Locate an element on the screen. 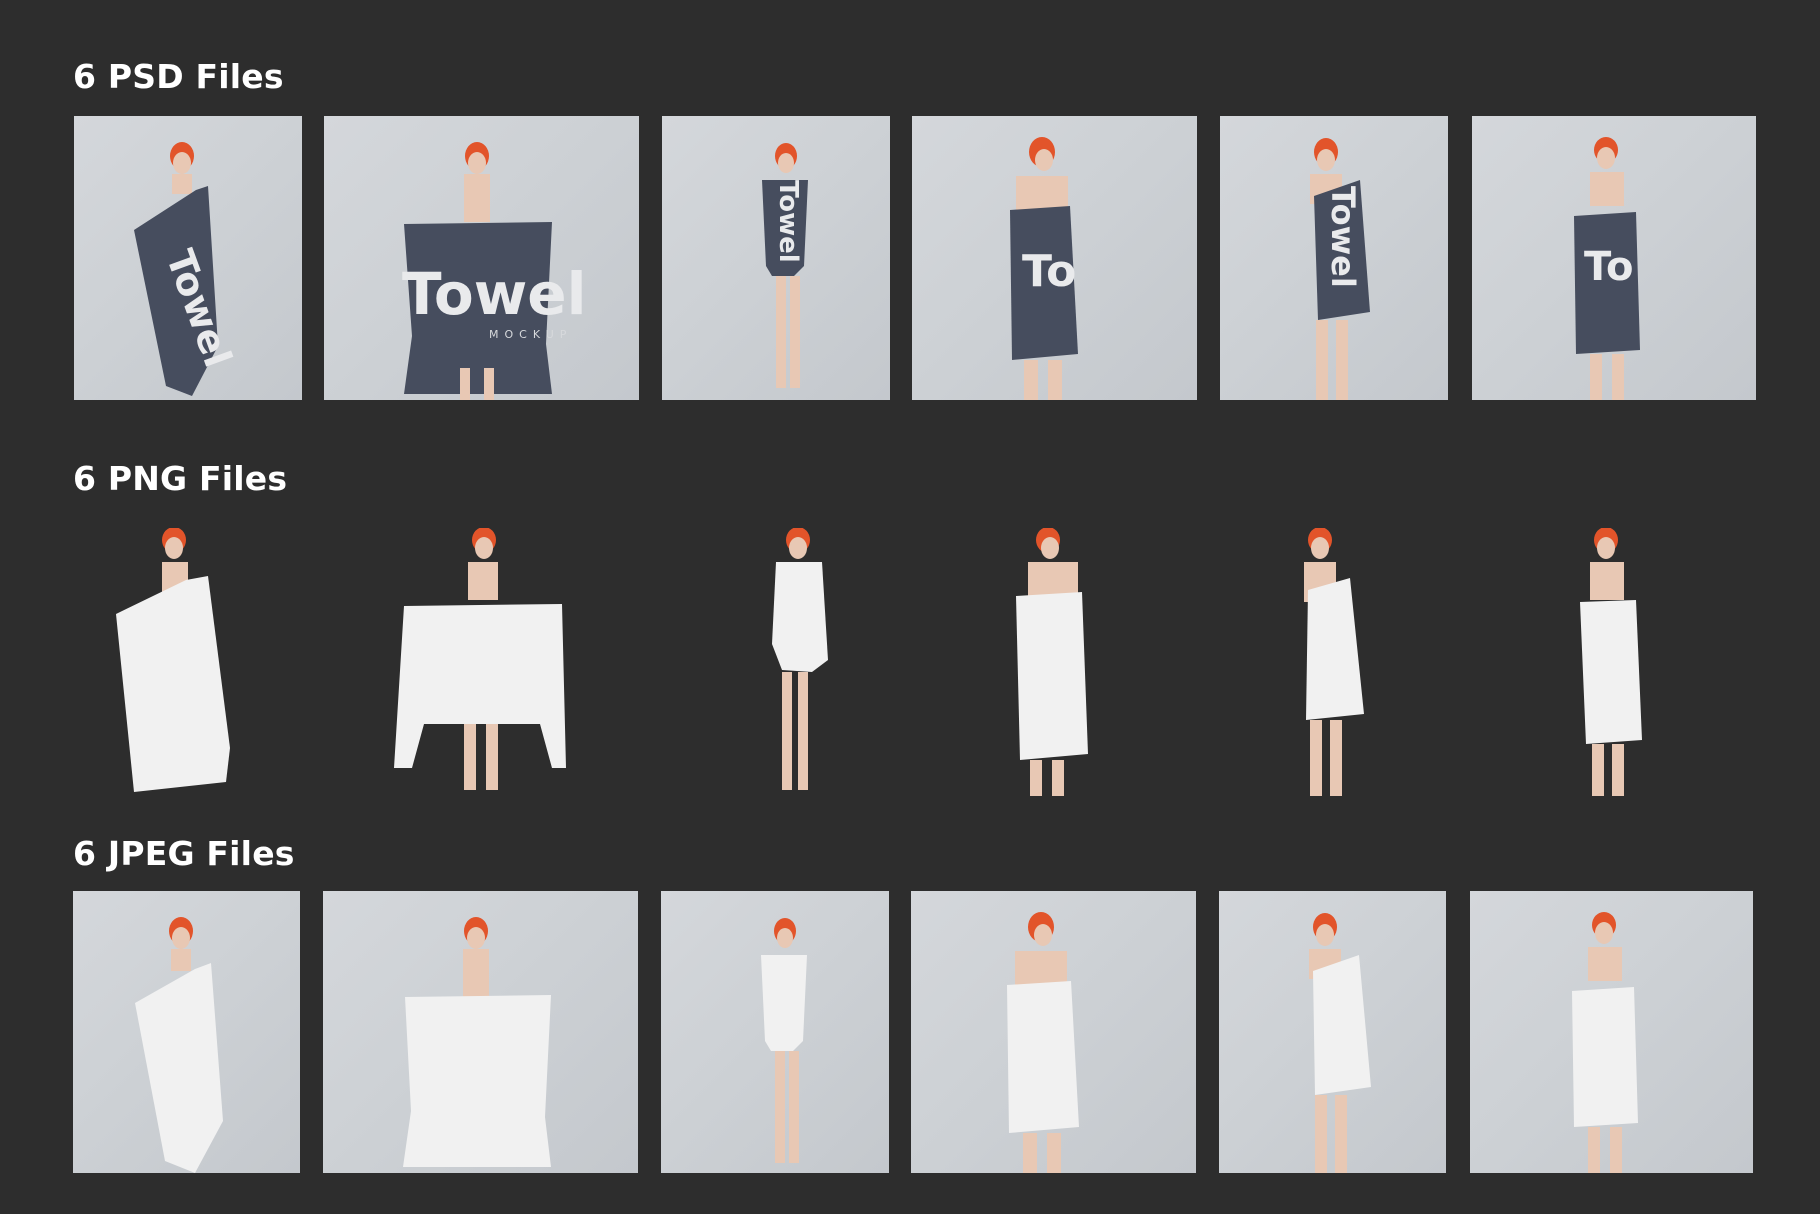 Image resolution: width=1820 pixels, height=1214 pixels. psd-preview-4: To is located at coordinates (1054, 258).